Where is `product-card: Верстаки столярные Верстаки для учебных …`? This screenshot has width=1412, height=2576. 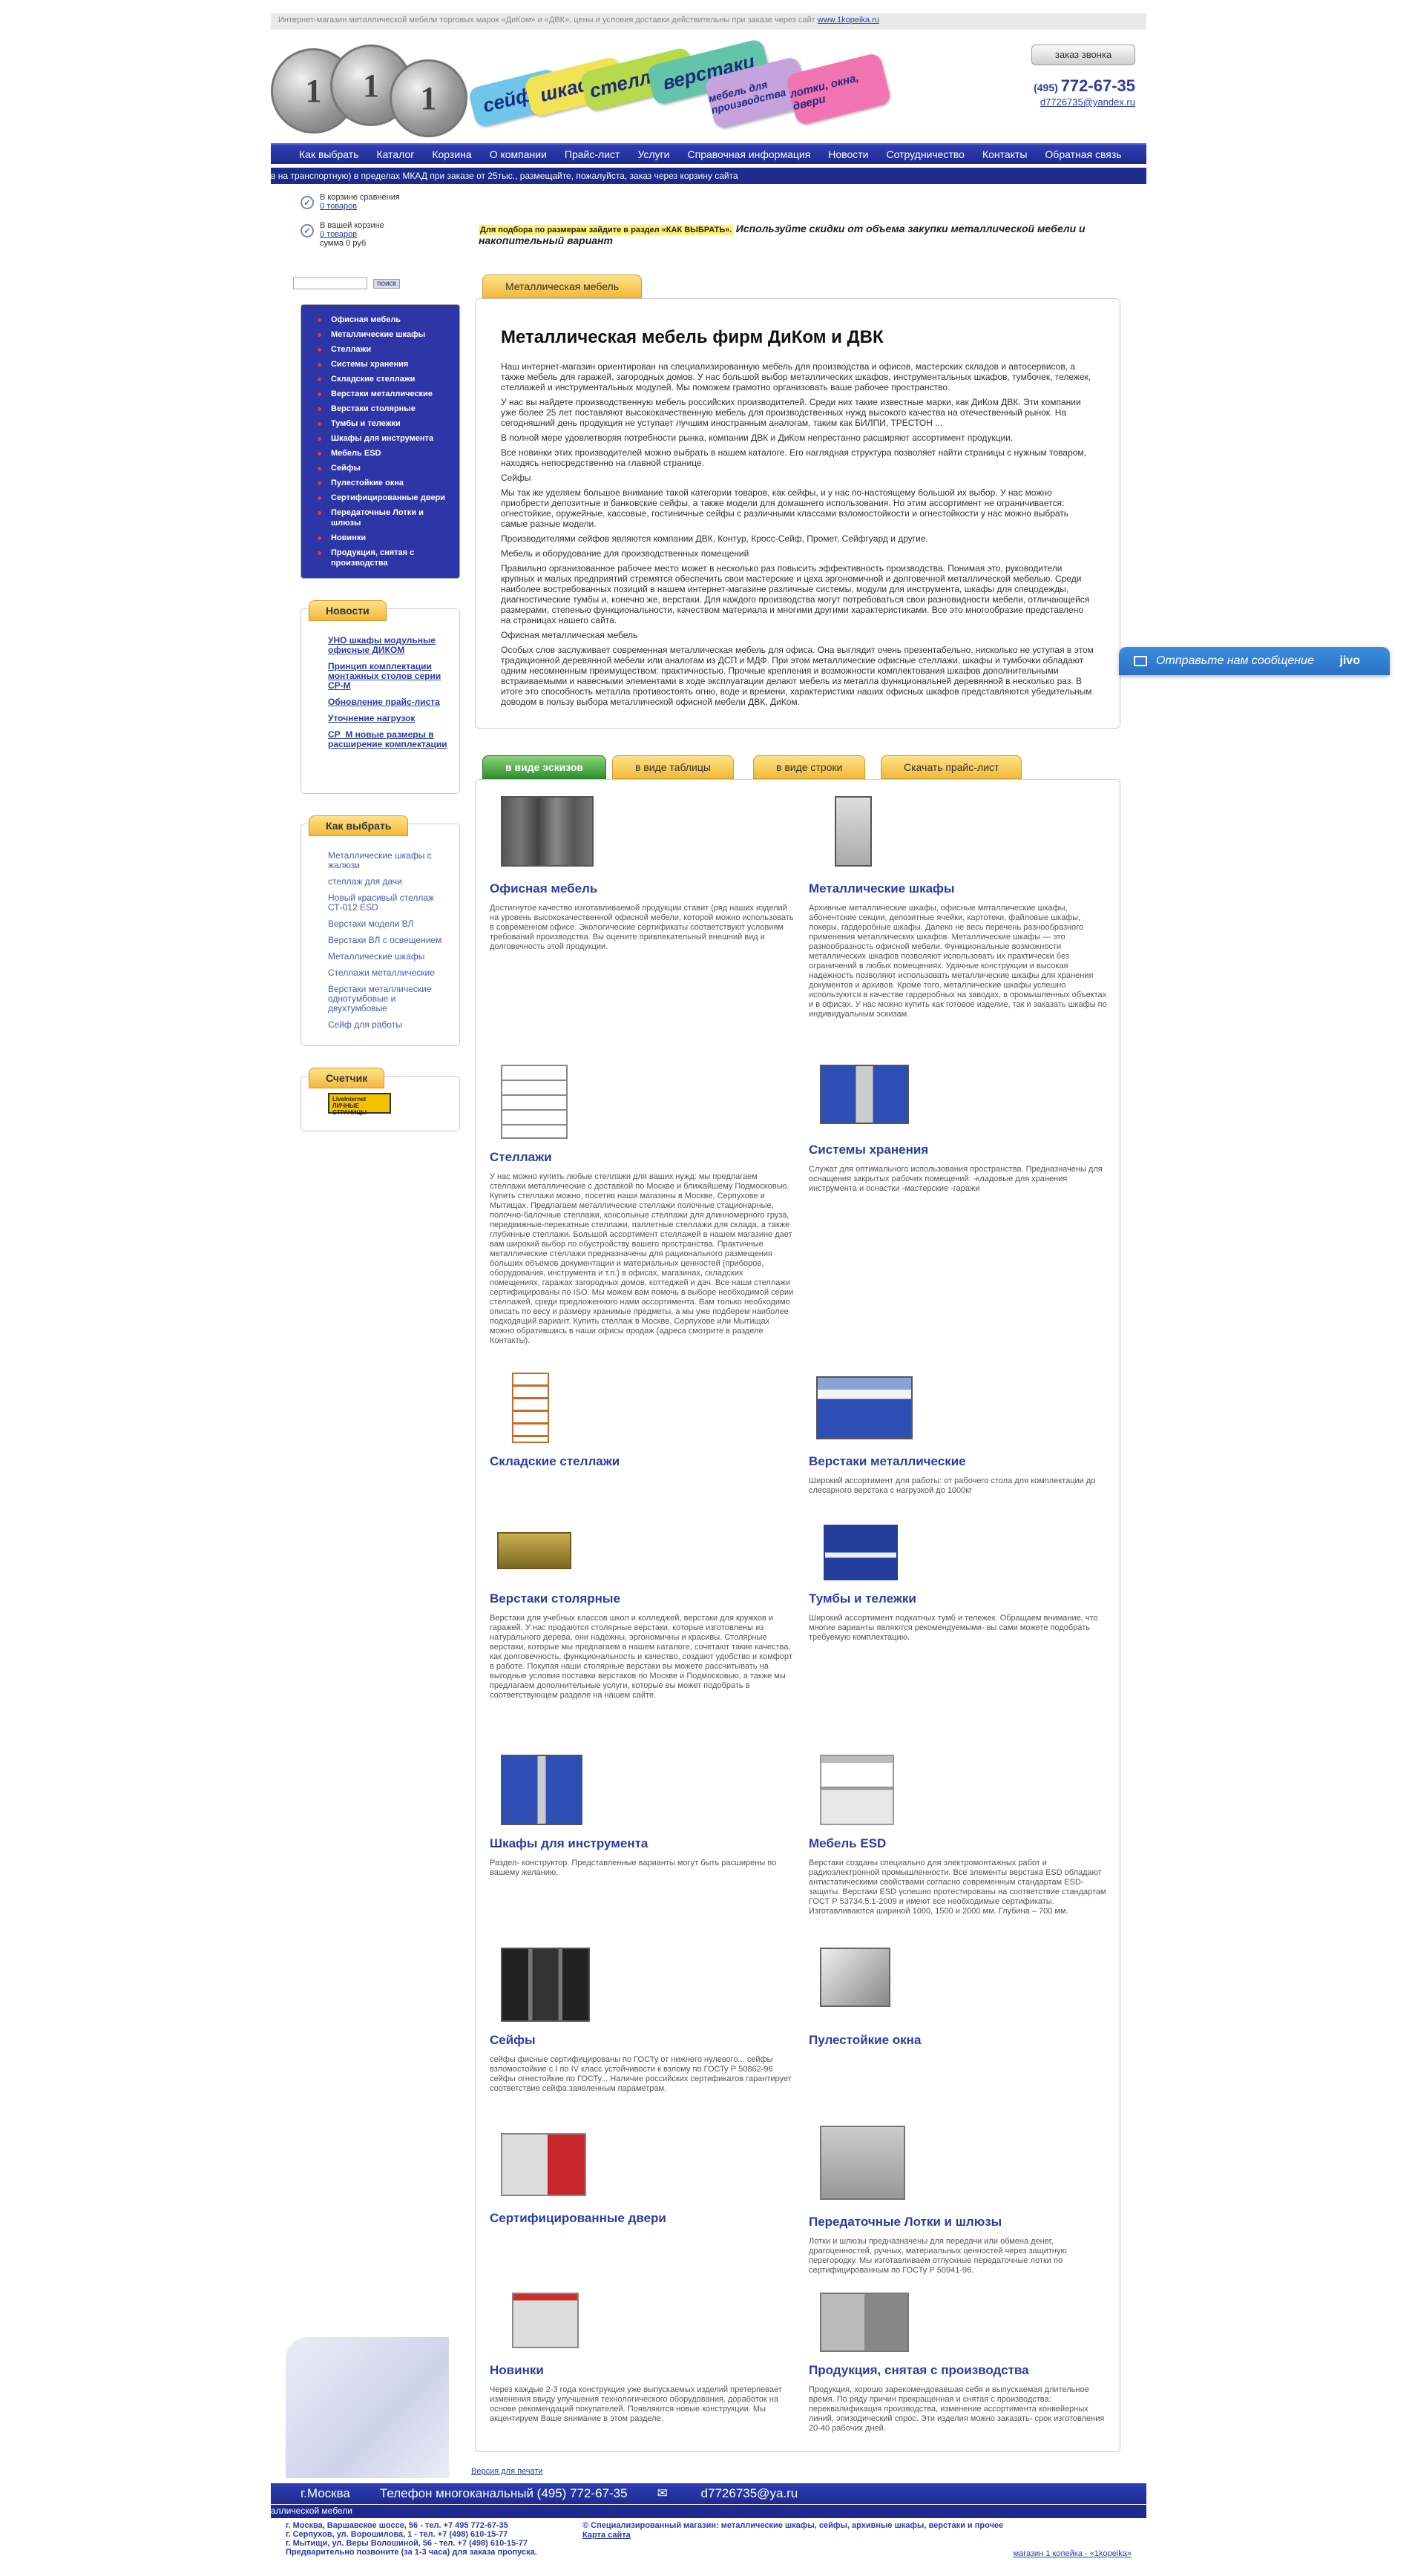 product-card: Верстаки столярные Верстаки для учебных … is located at coordinates (642, 1611).